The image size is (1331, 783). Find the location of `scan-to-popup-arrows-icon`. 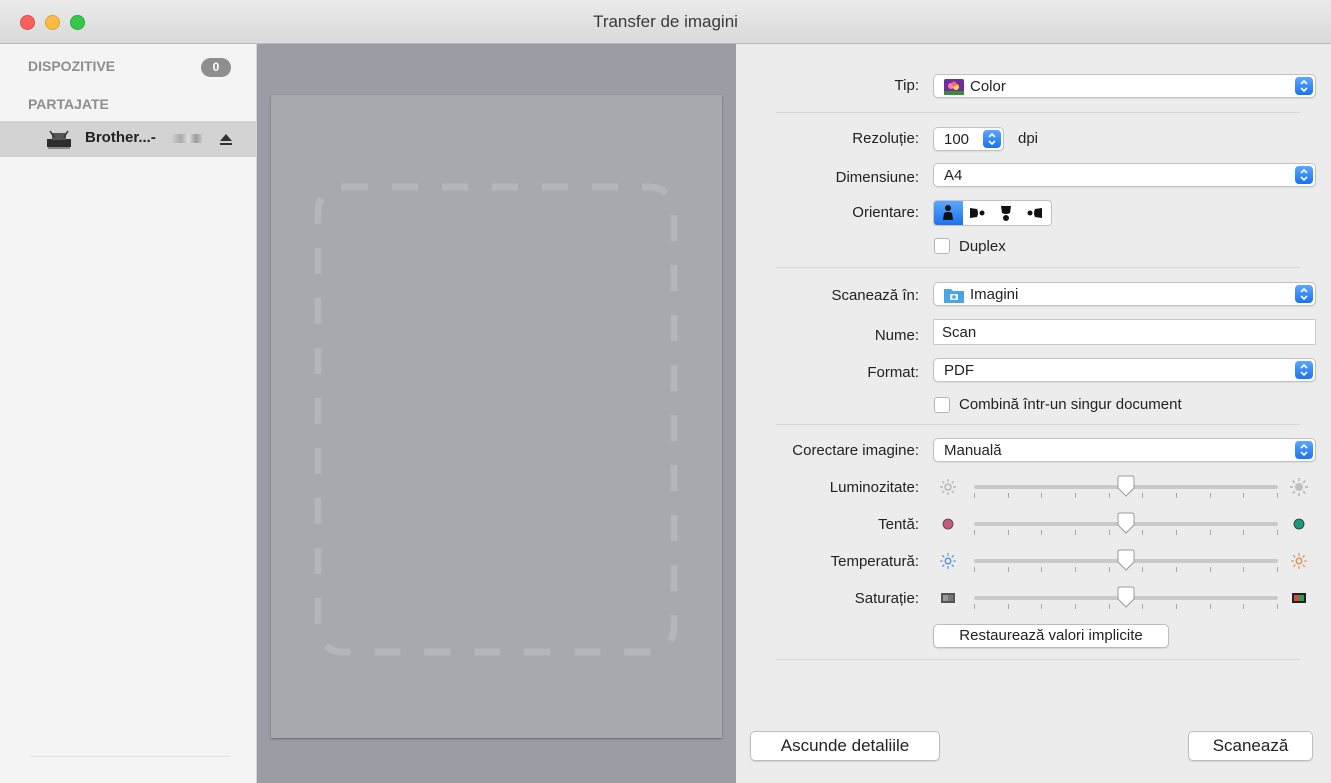

scan-to-popup-arrows-icon is located at coordinates (1304, 294).